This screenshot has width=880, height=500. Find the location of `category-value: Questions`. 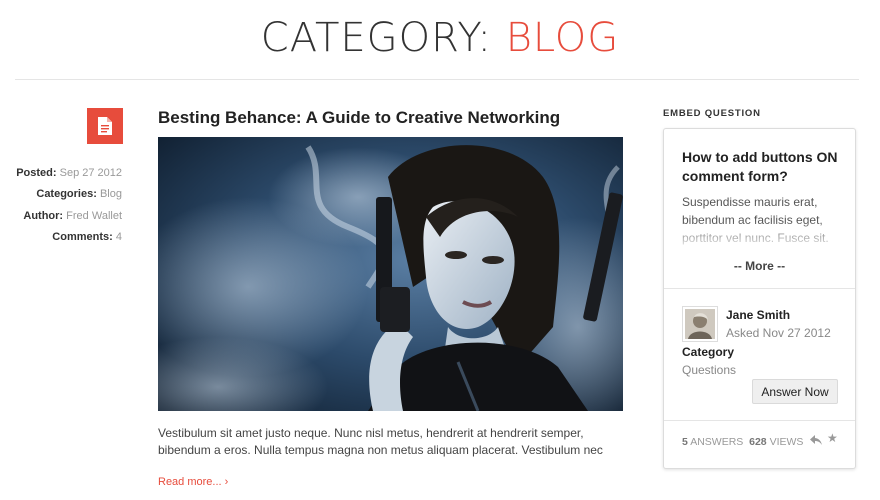

category-value: Questions is located at coordinates (709, 370).